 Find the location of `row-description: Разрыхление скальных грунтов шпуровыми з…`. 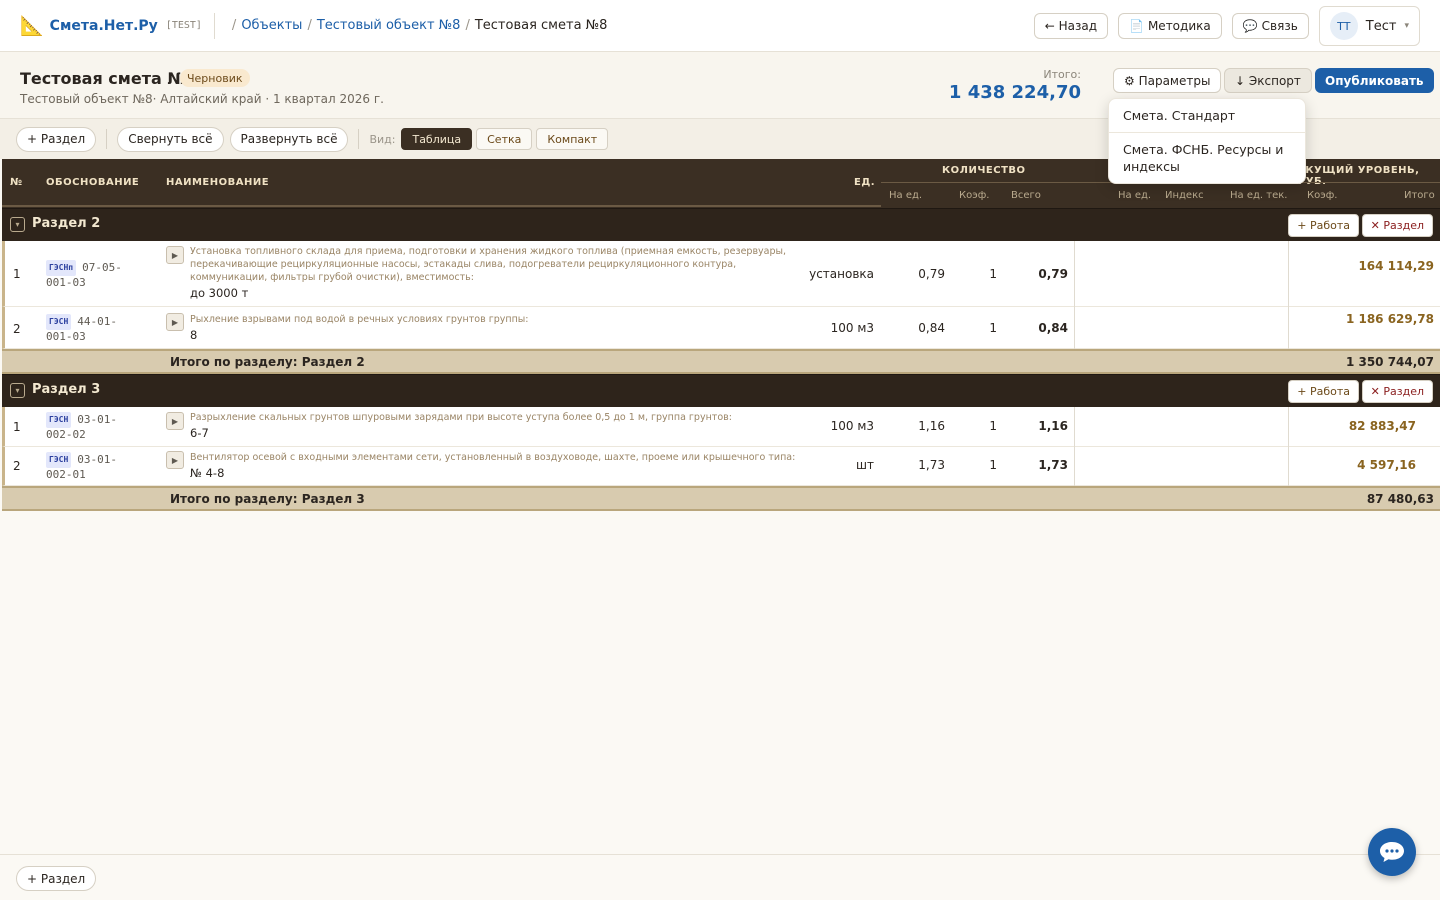

row-description: Разрыхление скальных грунтов шпуровыми з… is located at coordinates (490, 425).